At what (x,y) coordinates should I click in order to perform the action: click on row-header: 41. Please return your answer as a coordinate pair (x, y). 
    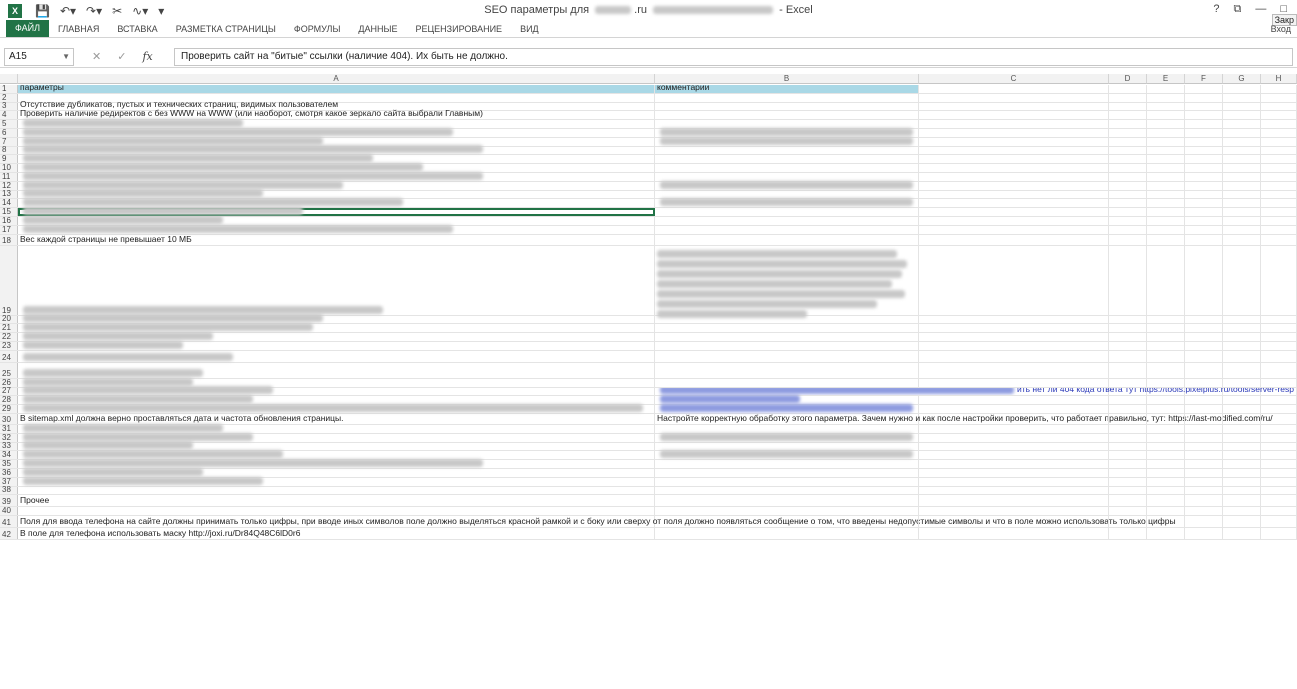
    Looking at the image, I should click on (9, 522).